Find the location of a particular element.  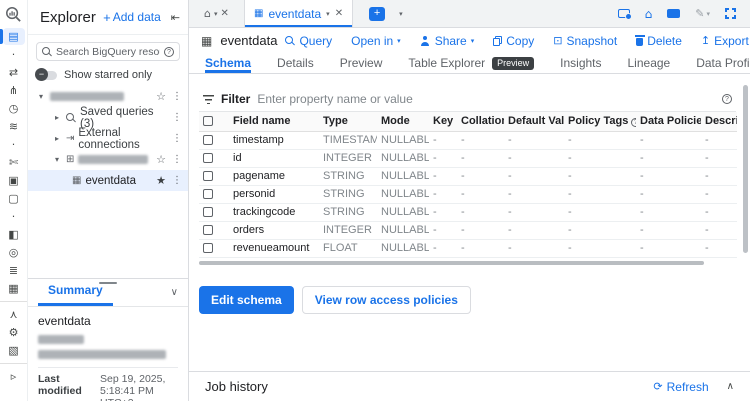

fullscreen-icon is located at coordinates (730, 13).